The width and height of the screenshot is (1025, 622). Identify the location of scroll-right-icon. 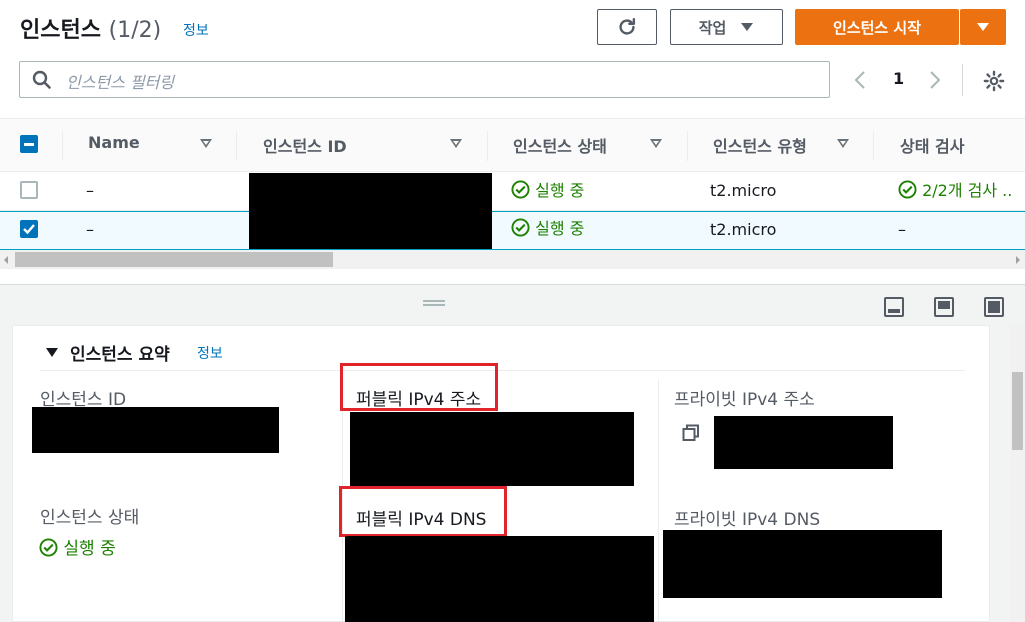
(1018, 260).